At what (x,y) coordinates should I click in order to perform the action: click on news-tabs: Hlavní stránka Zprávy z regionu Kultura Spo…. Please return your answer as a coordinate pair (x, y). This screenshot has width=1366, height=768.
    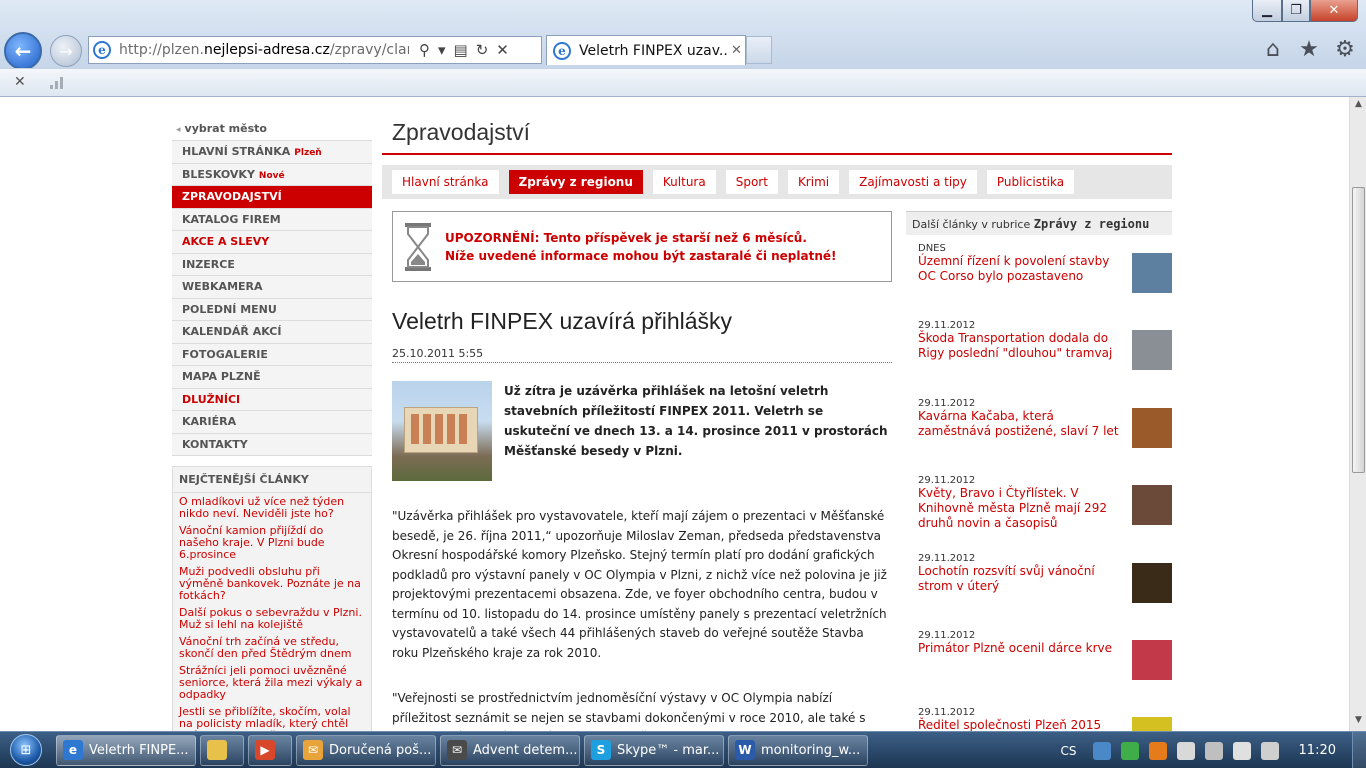
    Looking at the image, I should click on (777, 182).